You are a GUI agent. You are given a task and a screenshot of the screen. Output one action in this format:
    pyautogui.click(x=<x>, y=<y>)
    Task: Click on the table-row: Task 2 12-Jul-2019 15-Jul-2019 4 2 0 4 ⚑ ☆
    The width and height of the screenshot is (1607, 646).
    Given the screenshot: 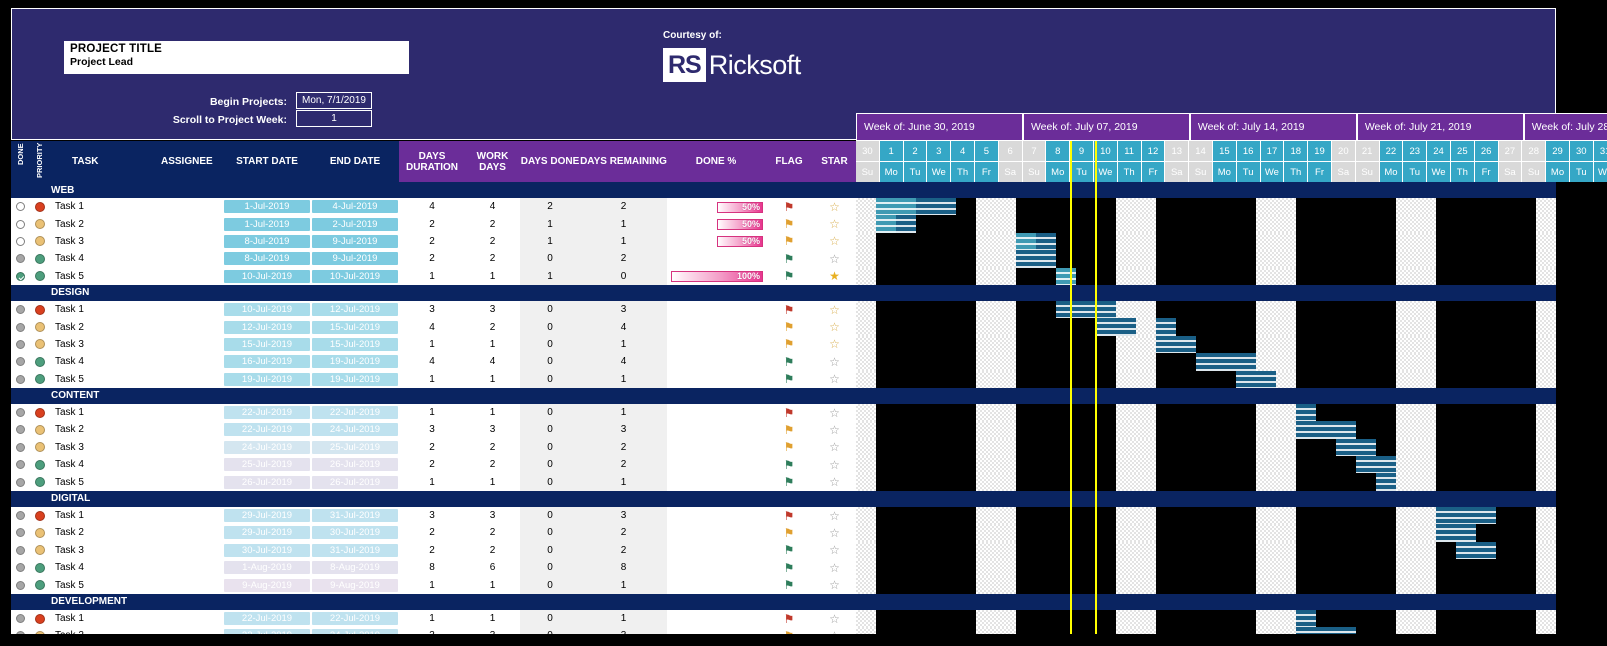 What is the action you would take?
    pyautogui.click(x=433, y=327)
    